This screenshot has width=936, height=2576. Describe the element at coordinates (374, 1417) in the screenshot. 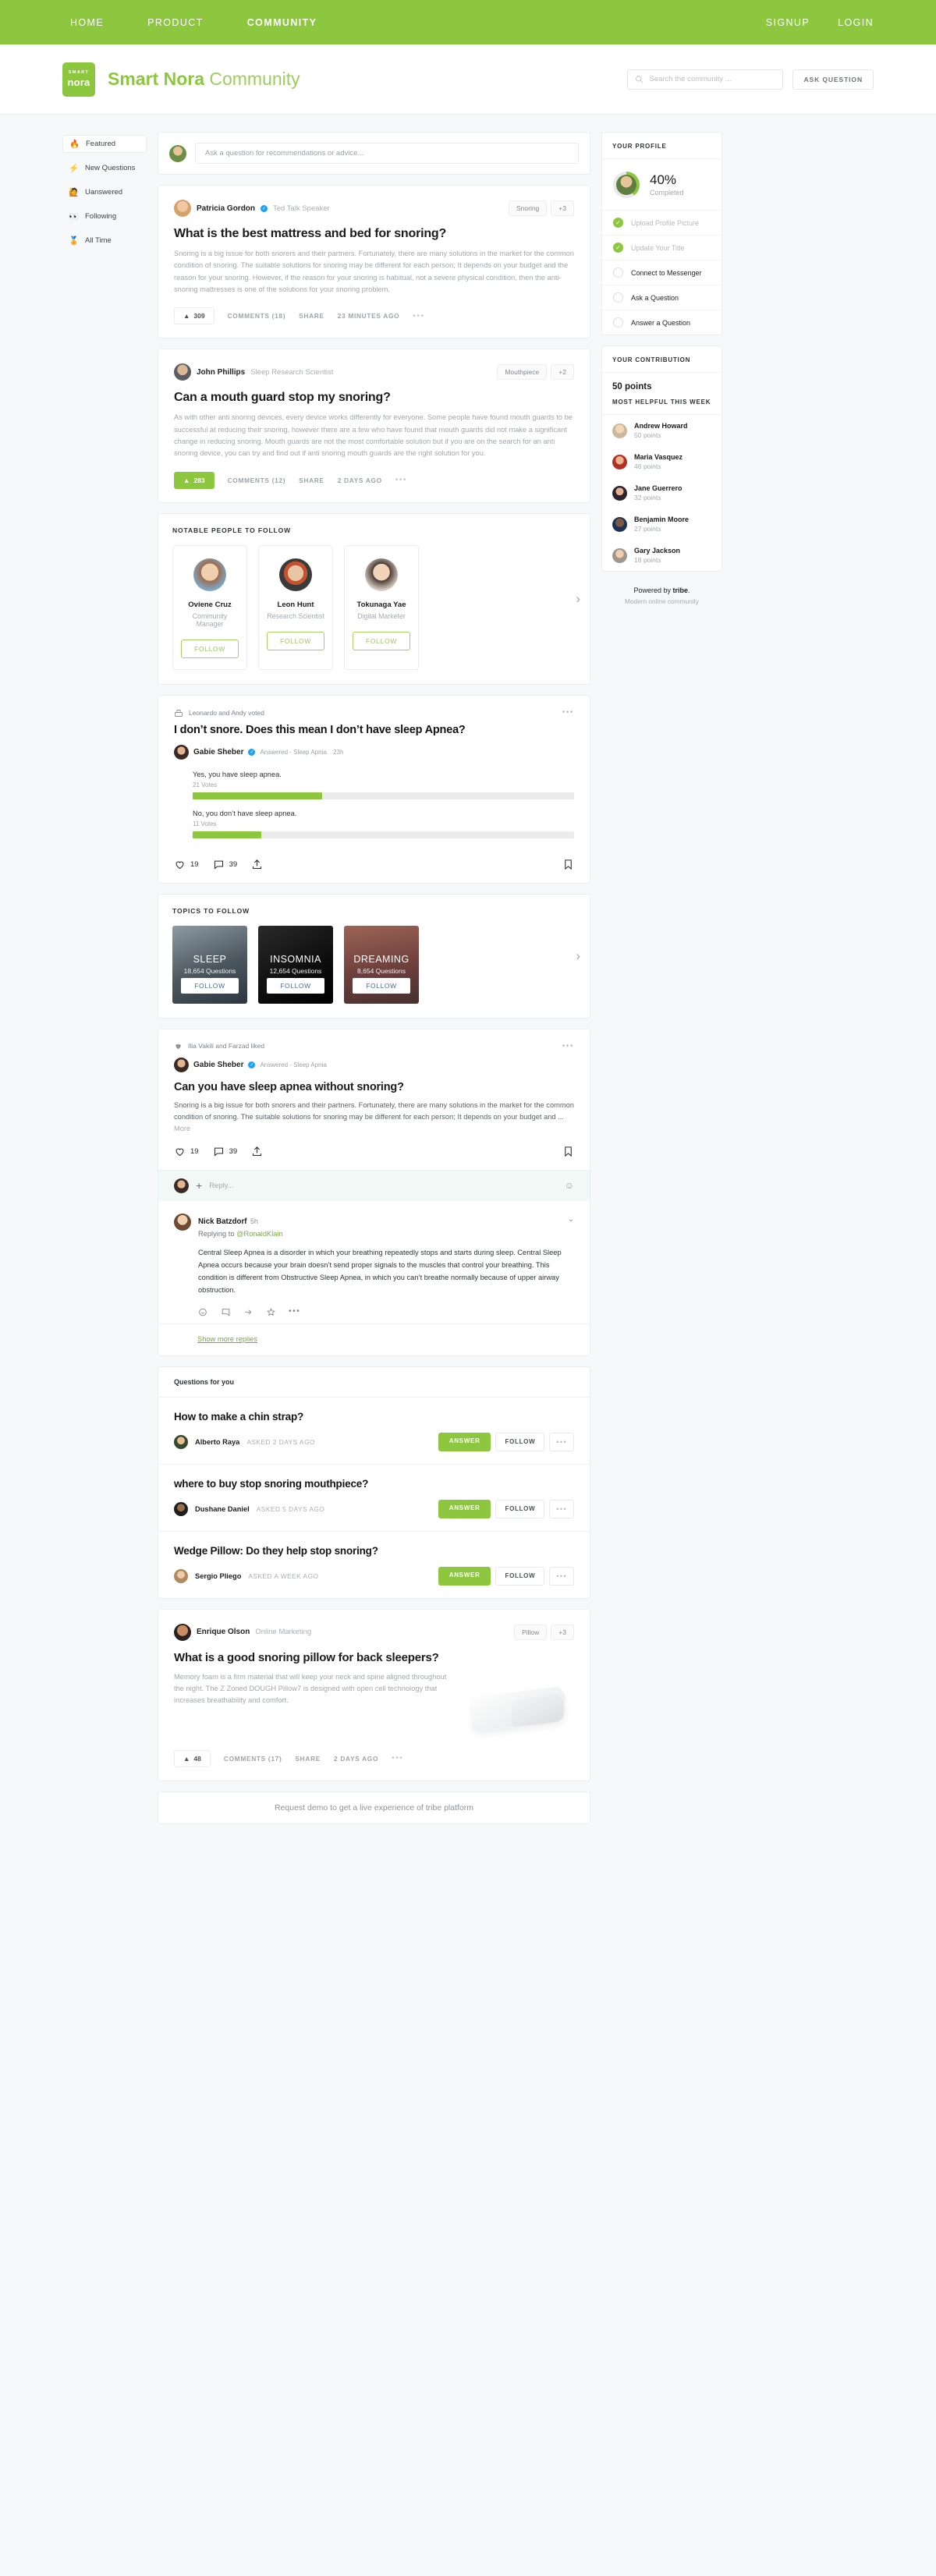

I see `question-title: How to make a chin strap?` at that location.